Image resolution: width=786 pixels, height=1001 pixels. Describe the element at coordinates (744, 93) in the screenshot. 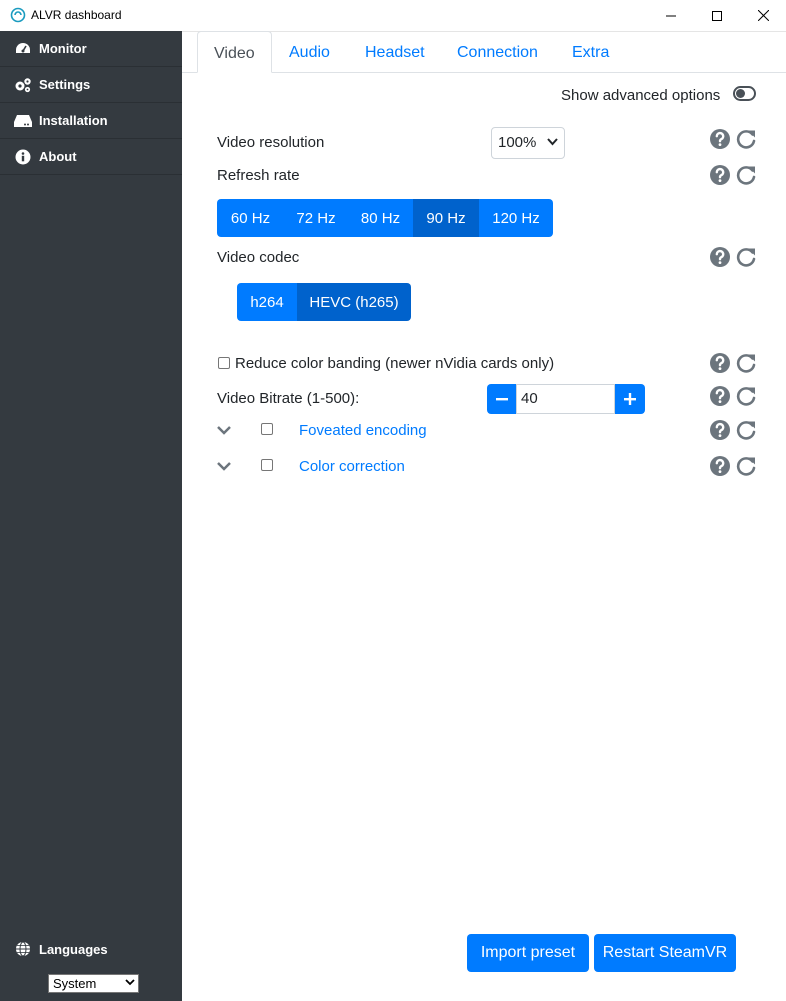

I see `advanced-options-toggle` at that location.